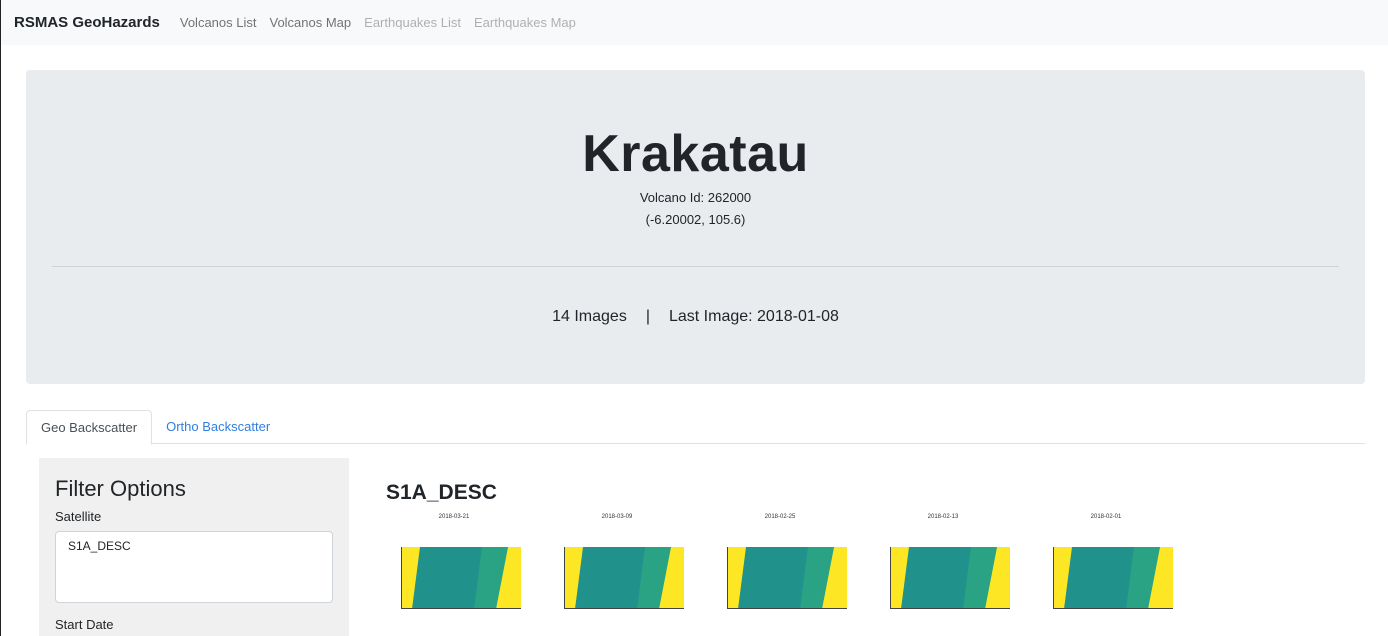 The image size is (1388, 636). I want to click on thumbnail-date: 2018-02-01, so click(1106, 517).